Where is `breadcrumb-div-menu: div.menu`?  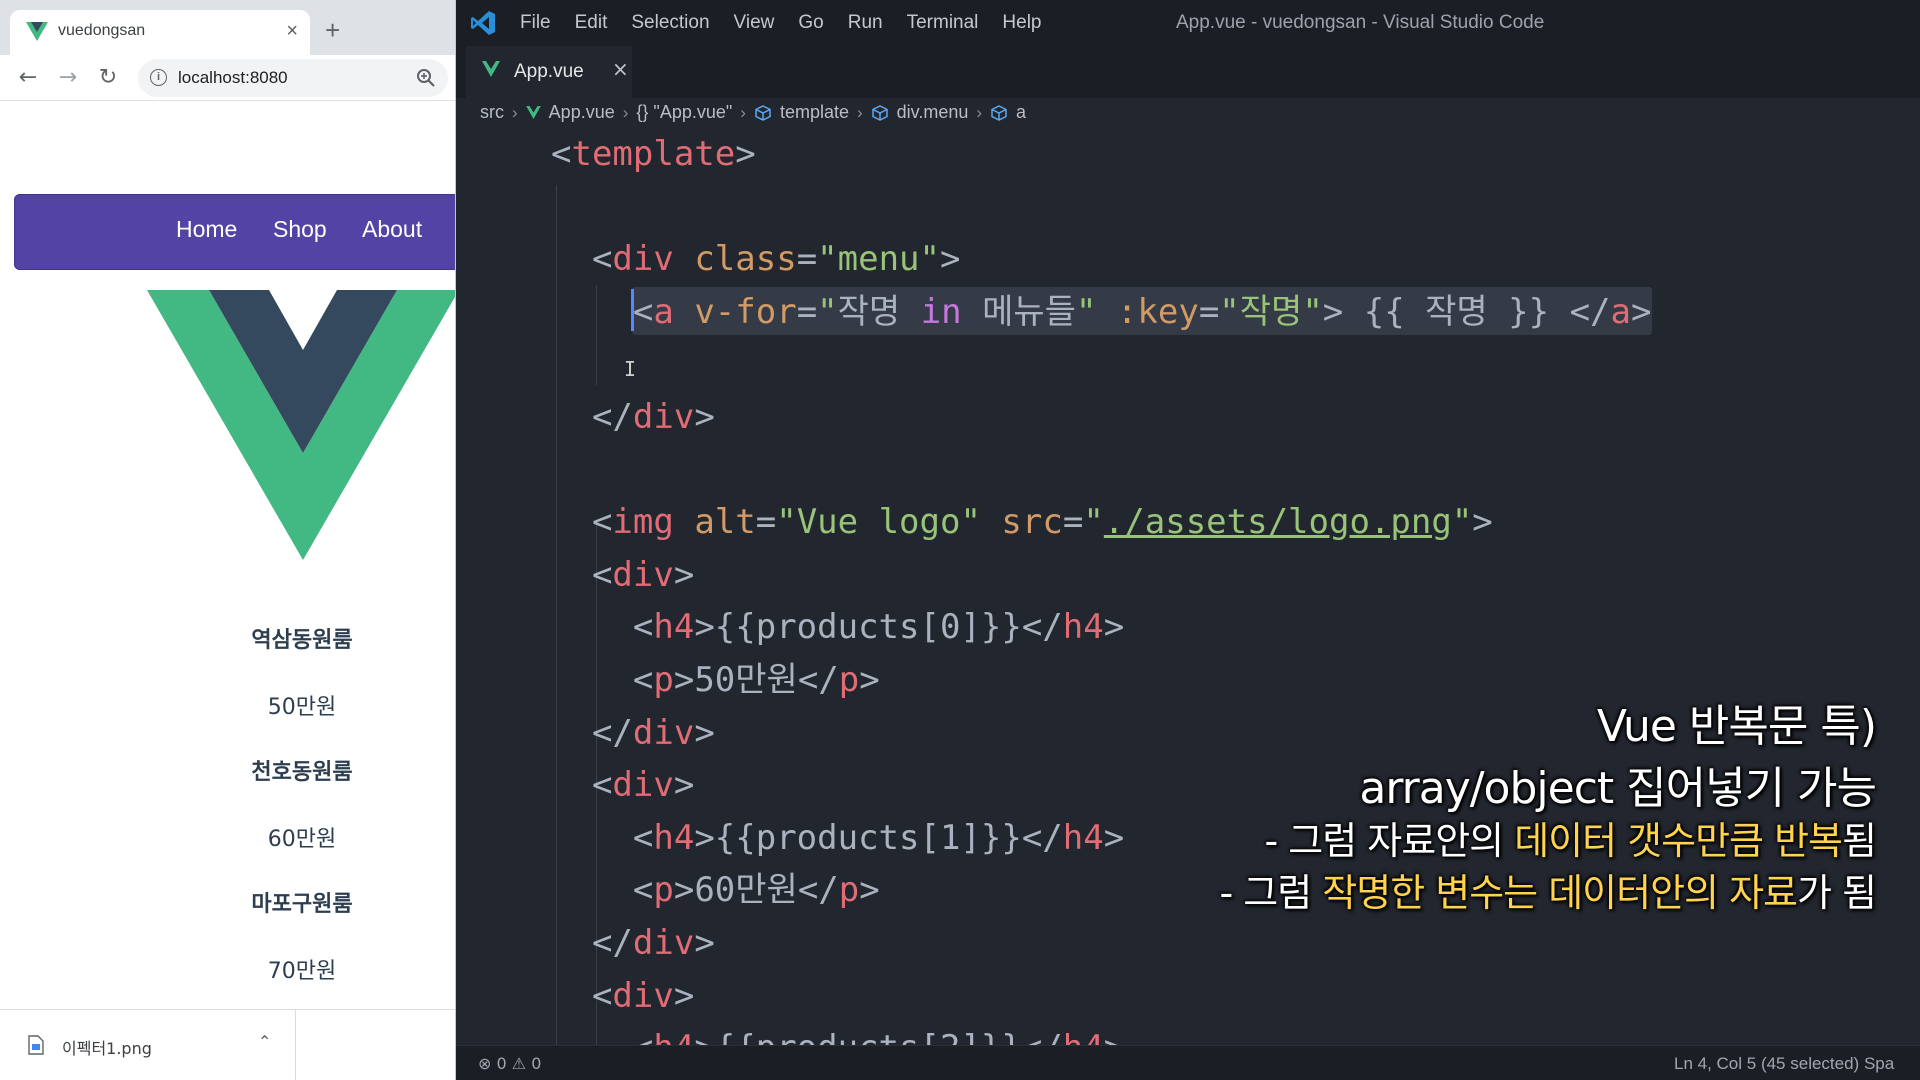 breadcrumb-div-menu: div.menu is located at coordinates (933, 112).